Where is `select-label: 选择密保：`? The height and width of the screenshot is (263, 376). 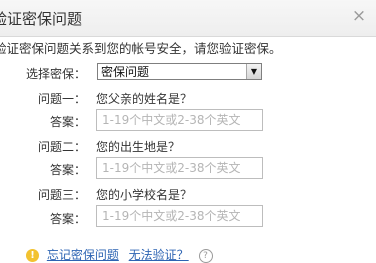 select-label: 选择密保： is located at coordinates (55, 74).